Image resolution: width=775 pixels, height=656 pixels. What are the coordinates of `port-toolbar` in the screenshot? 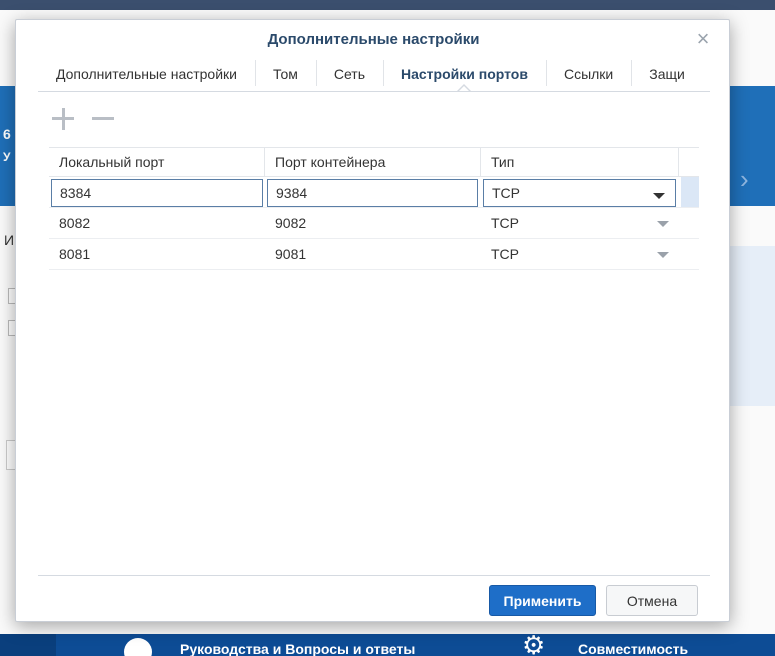 It's located at (83, 120).